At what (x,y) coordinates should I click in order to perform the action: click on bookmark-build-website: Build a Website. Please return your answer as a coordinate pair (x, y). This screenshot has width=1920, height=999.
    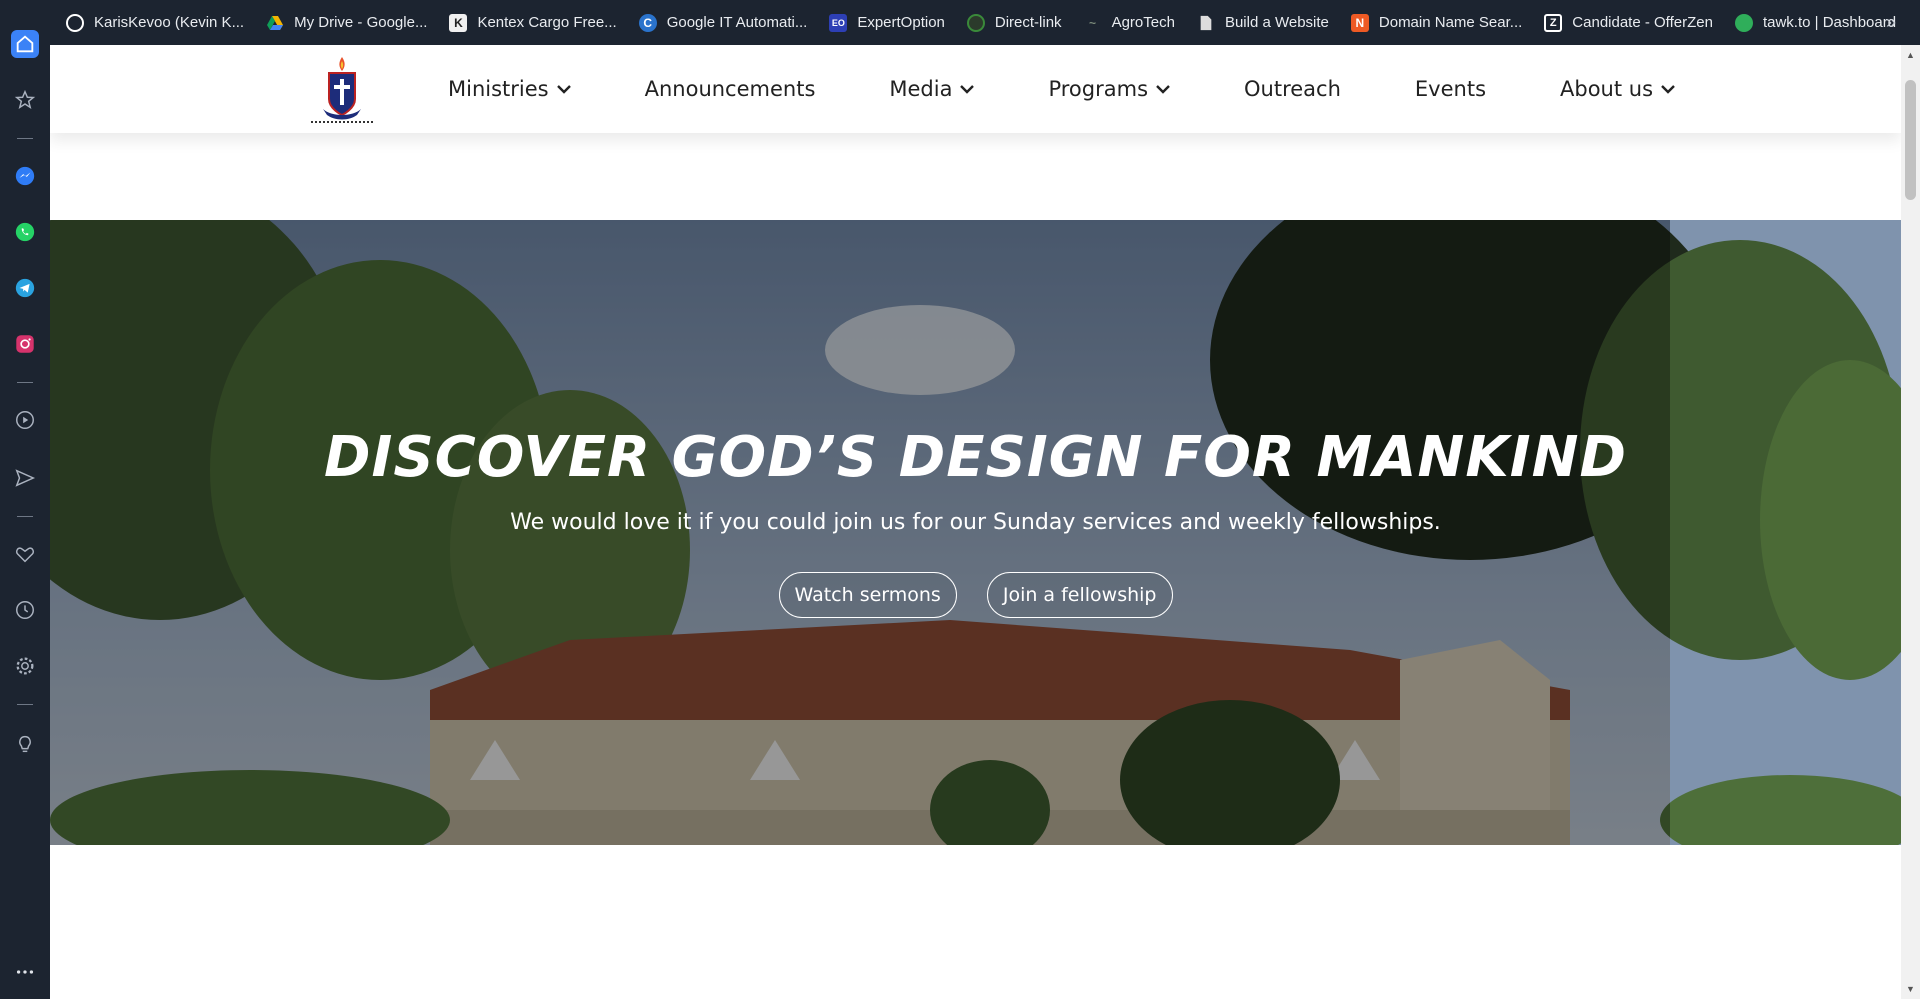
    Looking at the image, I should click on (1263, 23).